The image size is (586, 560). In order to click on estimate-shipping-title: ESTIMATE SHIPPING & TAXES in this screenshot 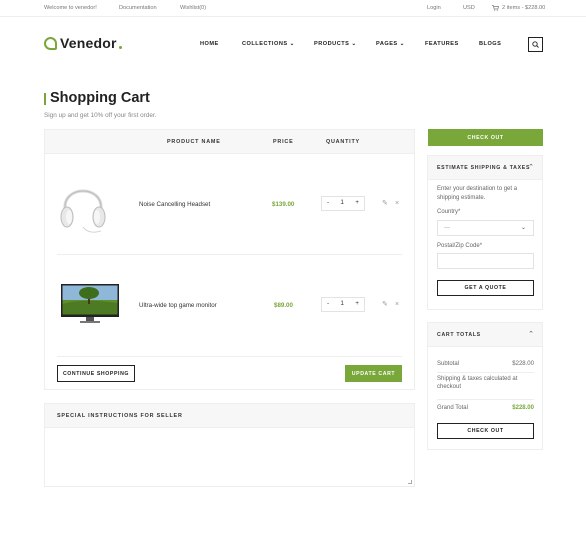, I will do `click(484, 168)`.